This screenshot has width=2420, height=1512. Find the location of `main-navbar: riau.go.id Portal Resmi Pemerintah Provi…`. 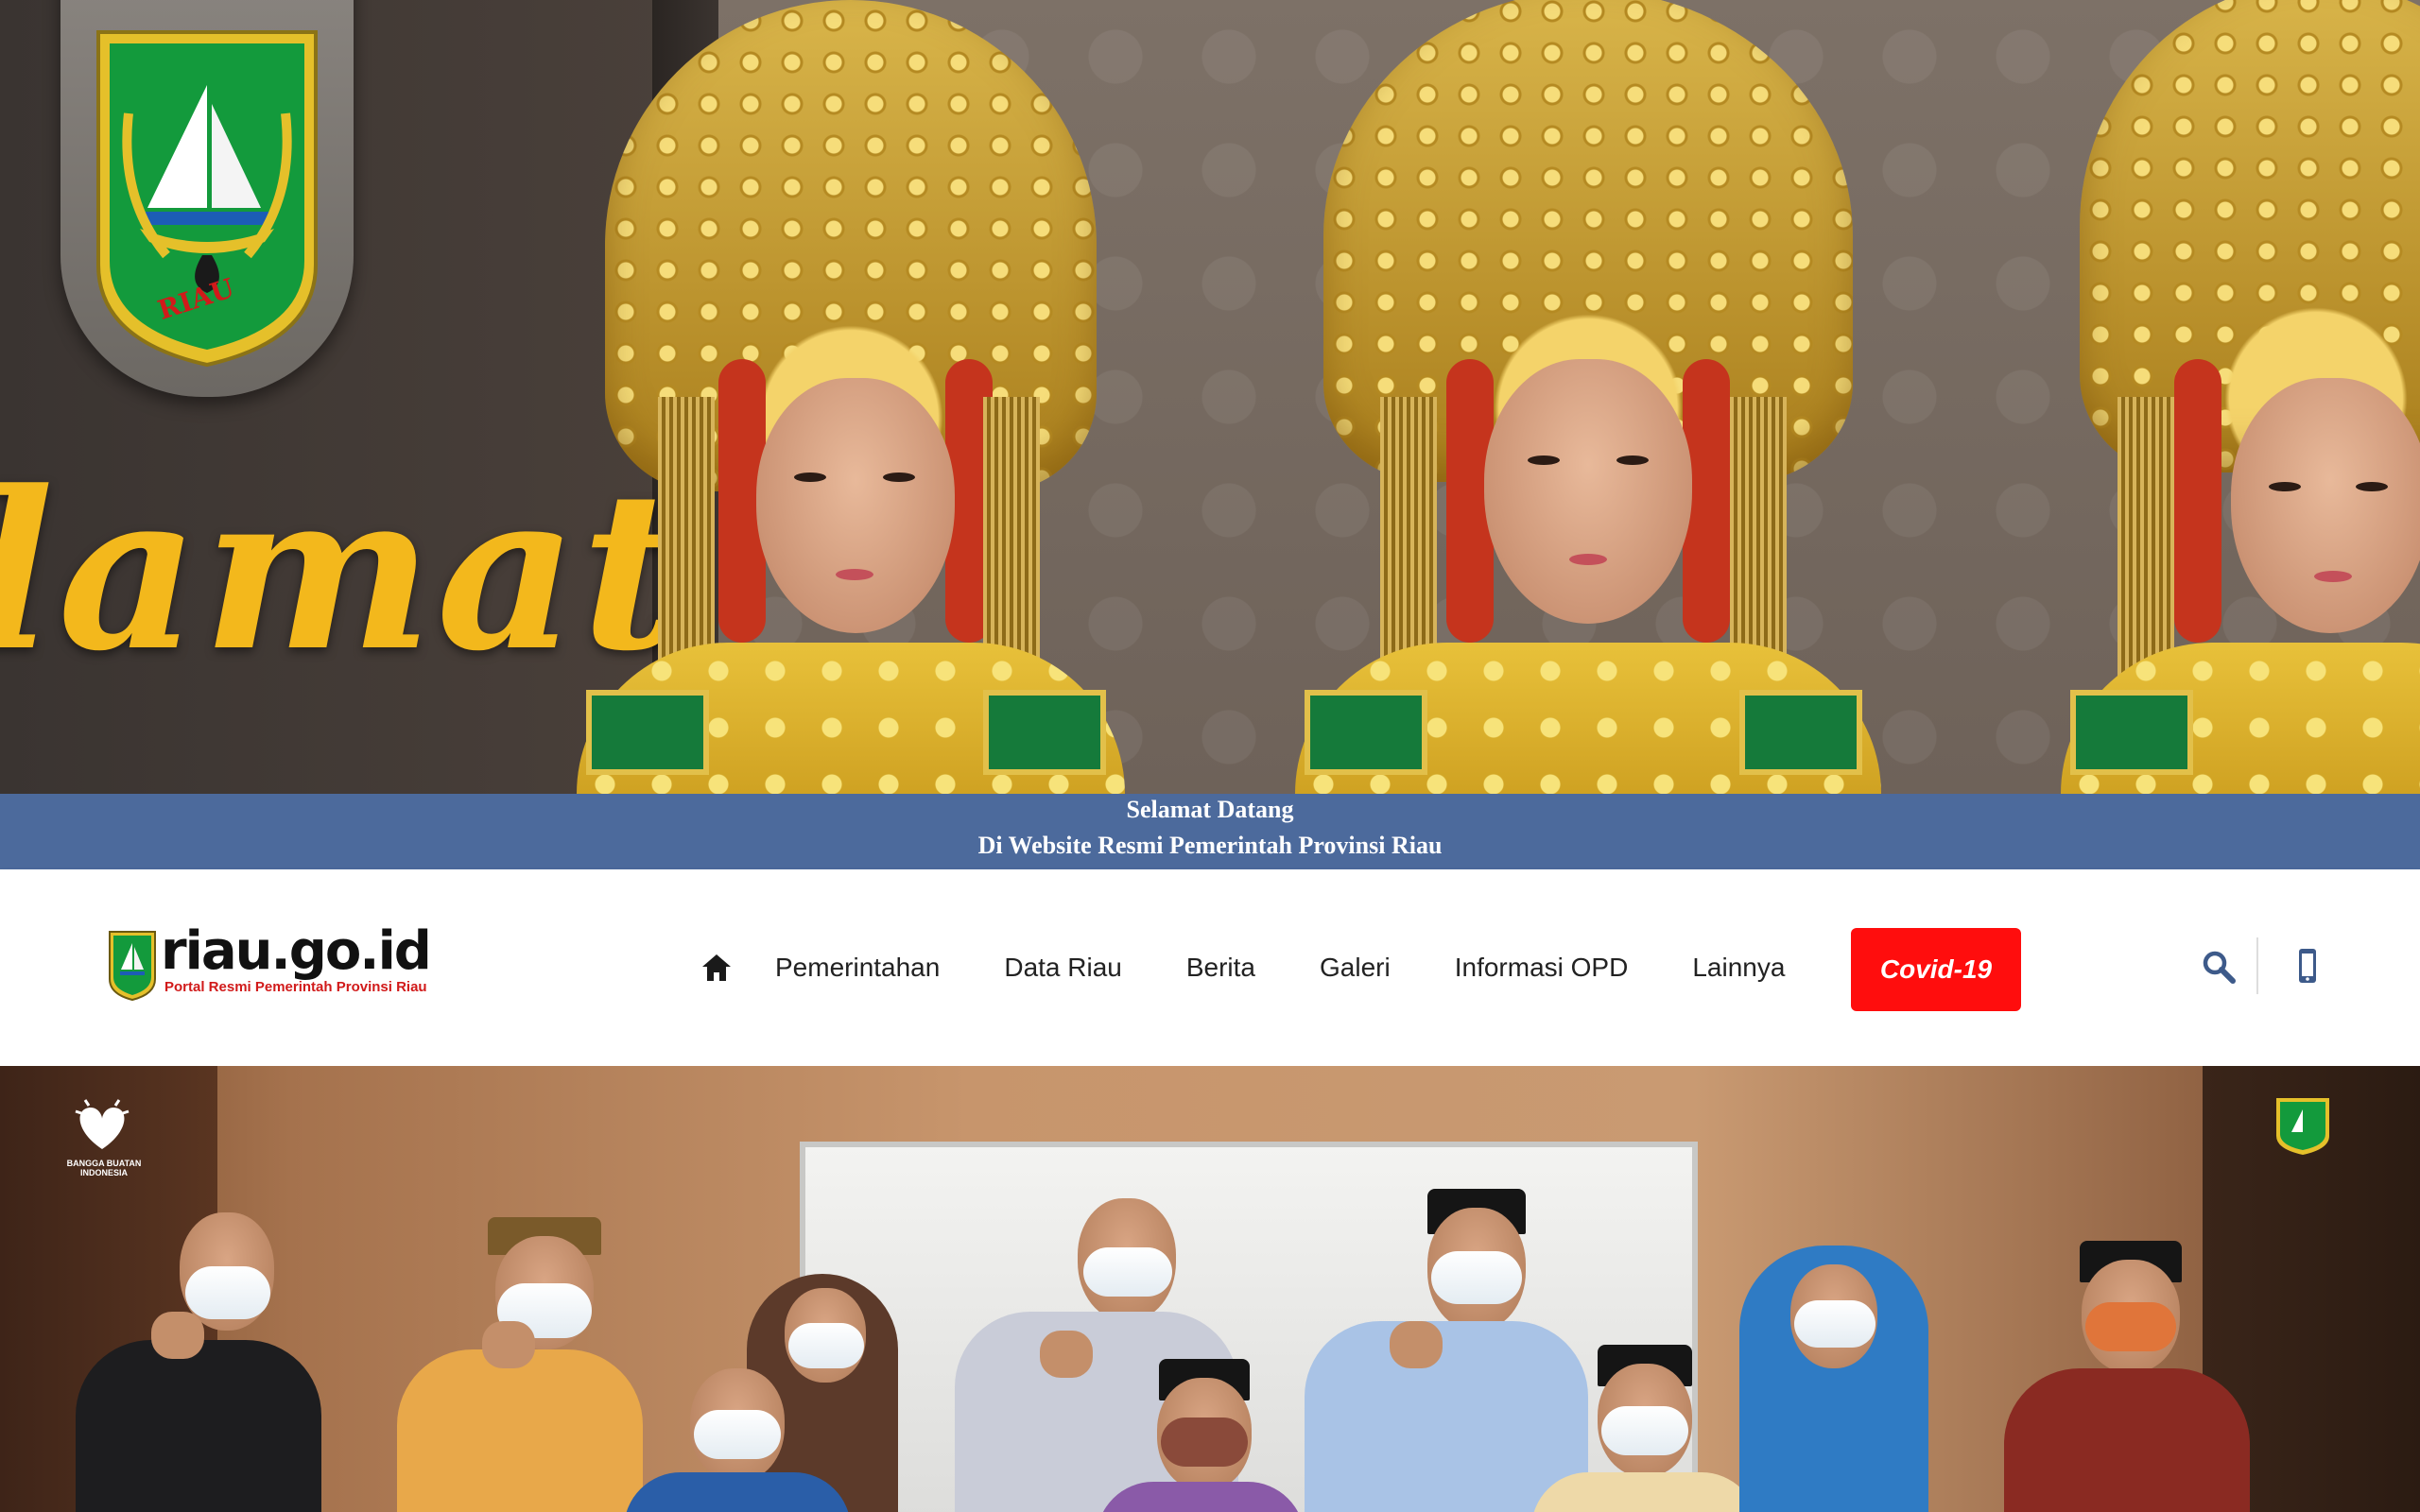

main-navbar: riau.go.id Portal Resmi Pemerintah Provi… is located at coordinates (1210, 967).